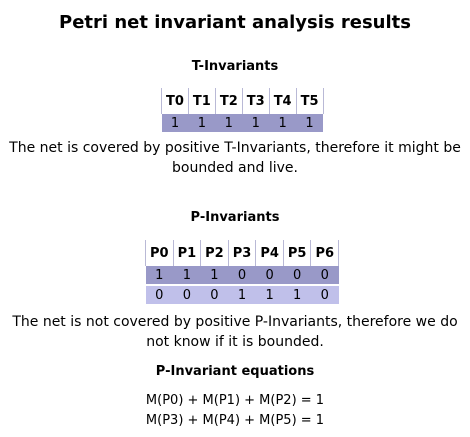 This screenshot has width=470, height=437. I want to click on t-invariants-header-row: T0 T1 T2 T3 T4 T5, so click(242, 101).